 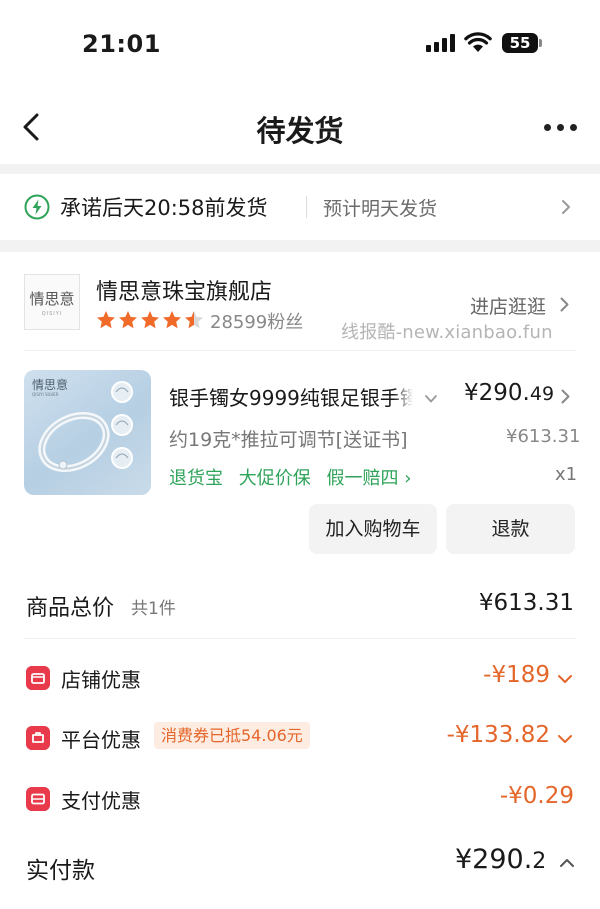 I want to click on shipping-promise-text: 承诺后天20:58前发货, so click(x=164, y=208).